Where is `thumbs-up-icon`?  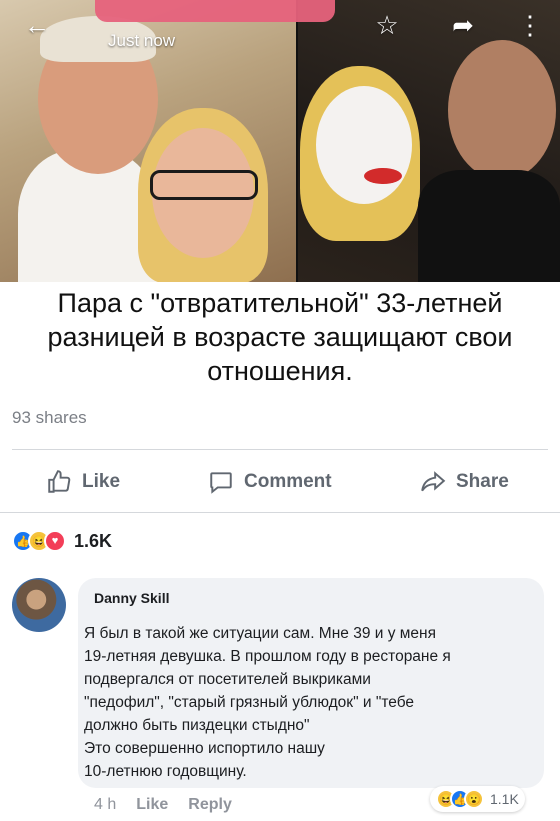
thumbs-up-icon is located at coordinates (59, 481).